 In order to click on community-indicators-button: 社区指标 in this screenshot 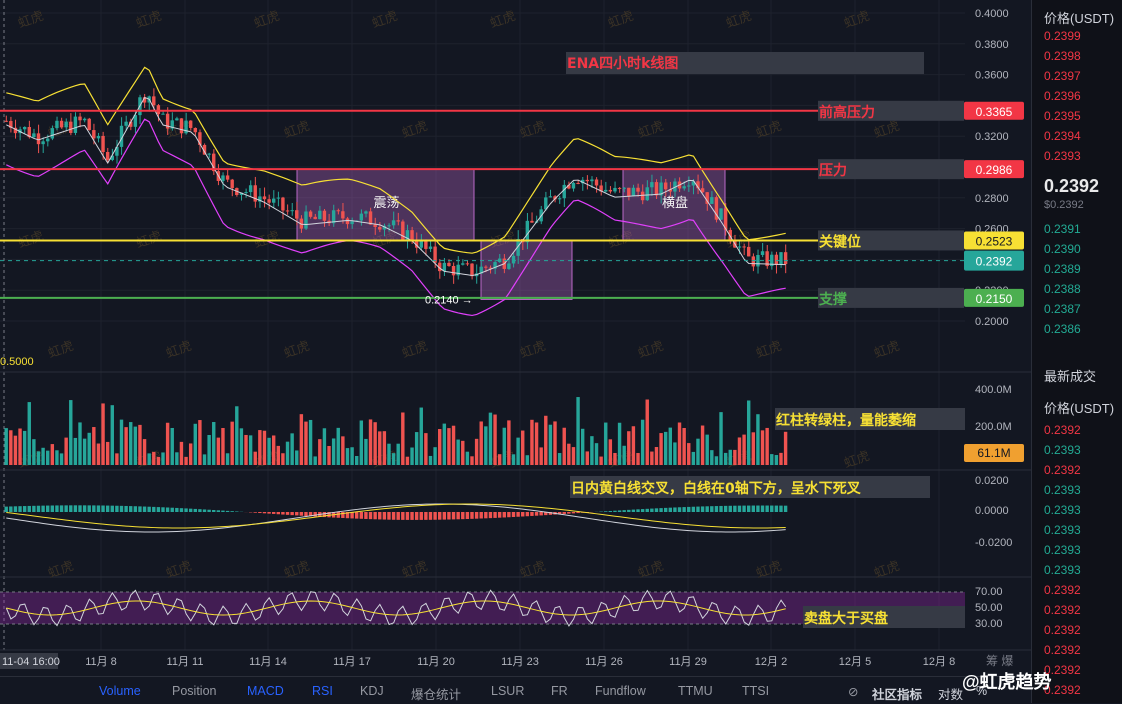, I will do `click(897, 693)`.